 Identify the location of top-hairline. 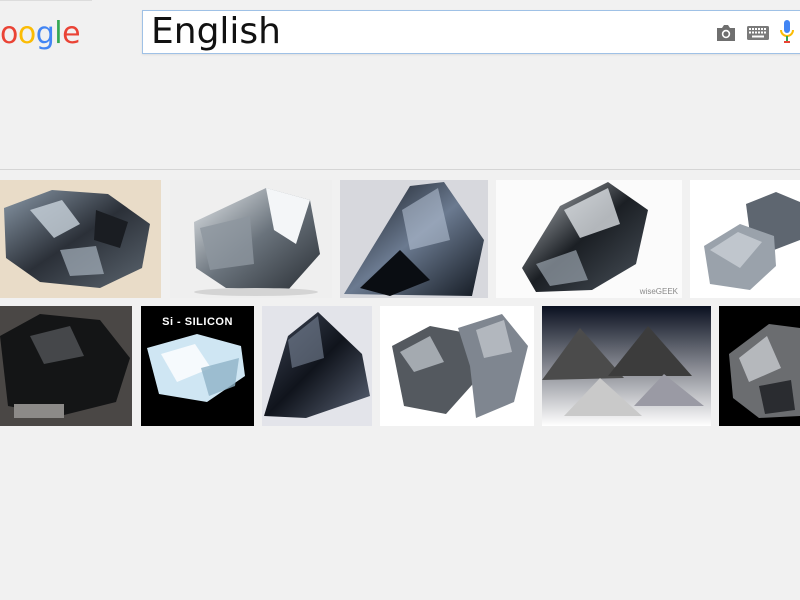
(46, 0).